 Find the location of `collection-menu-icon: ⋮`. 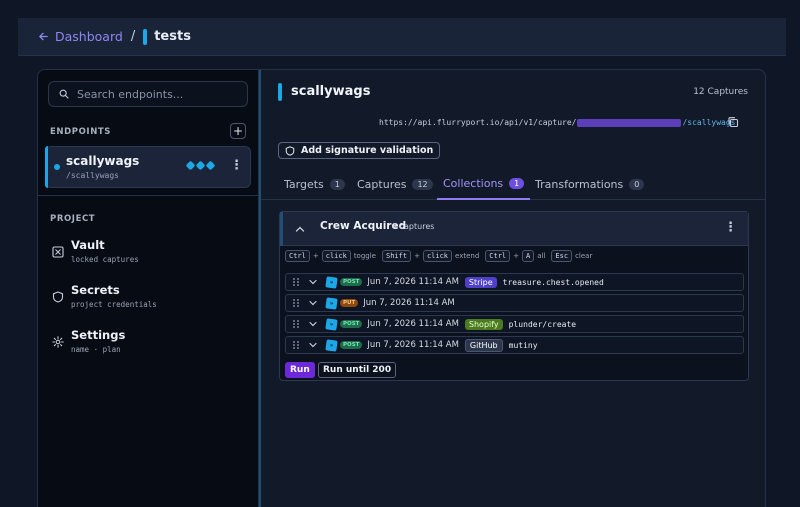

collection-menu-icon: ⋮ is located at coordinates (730, 227).